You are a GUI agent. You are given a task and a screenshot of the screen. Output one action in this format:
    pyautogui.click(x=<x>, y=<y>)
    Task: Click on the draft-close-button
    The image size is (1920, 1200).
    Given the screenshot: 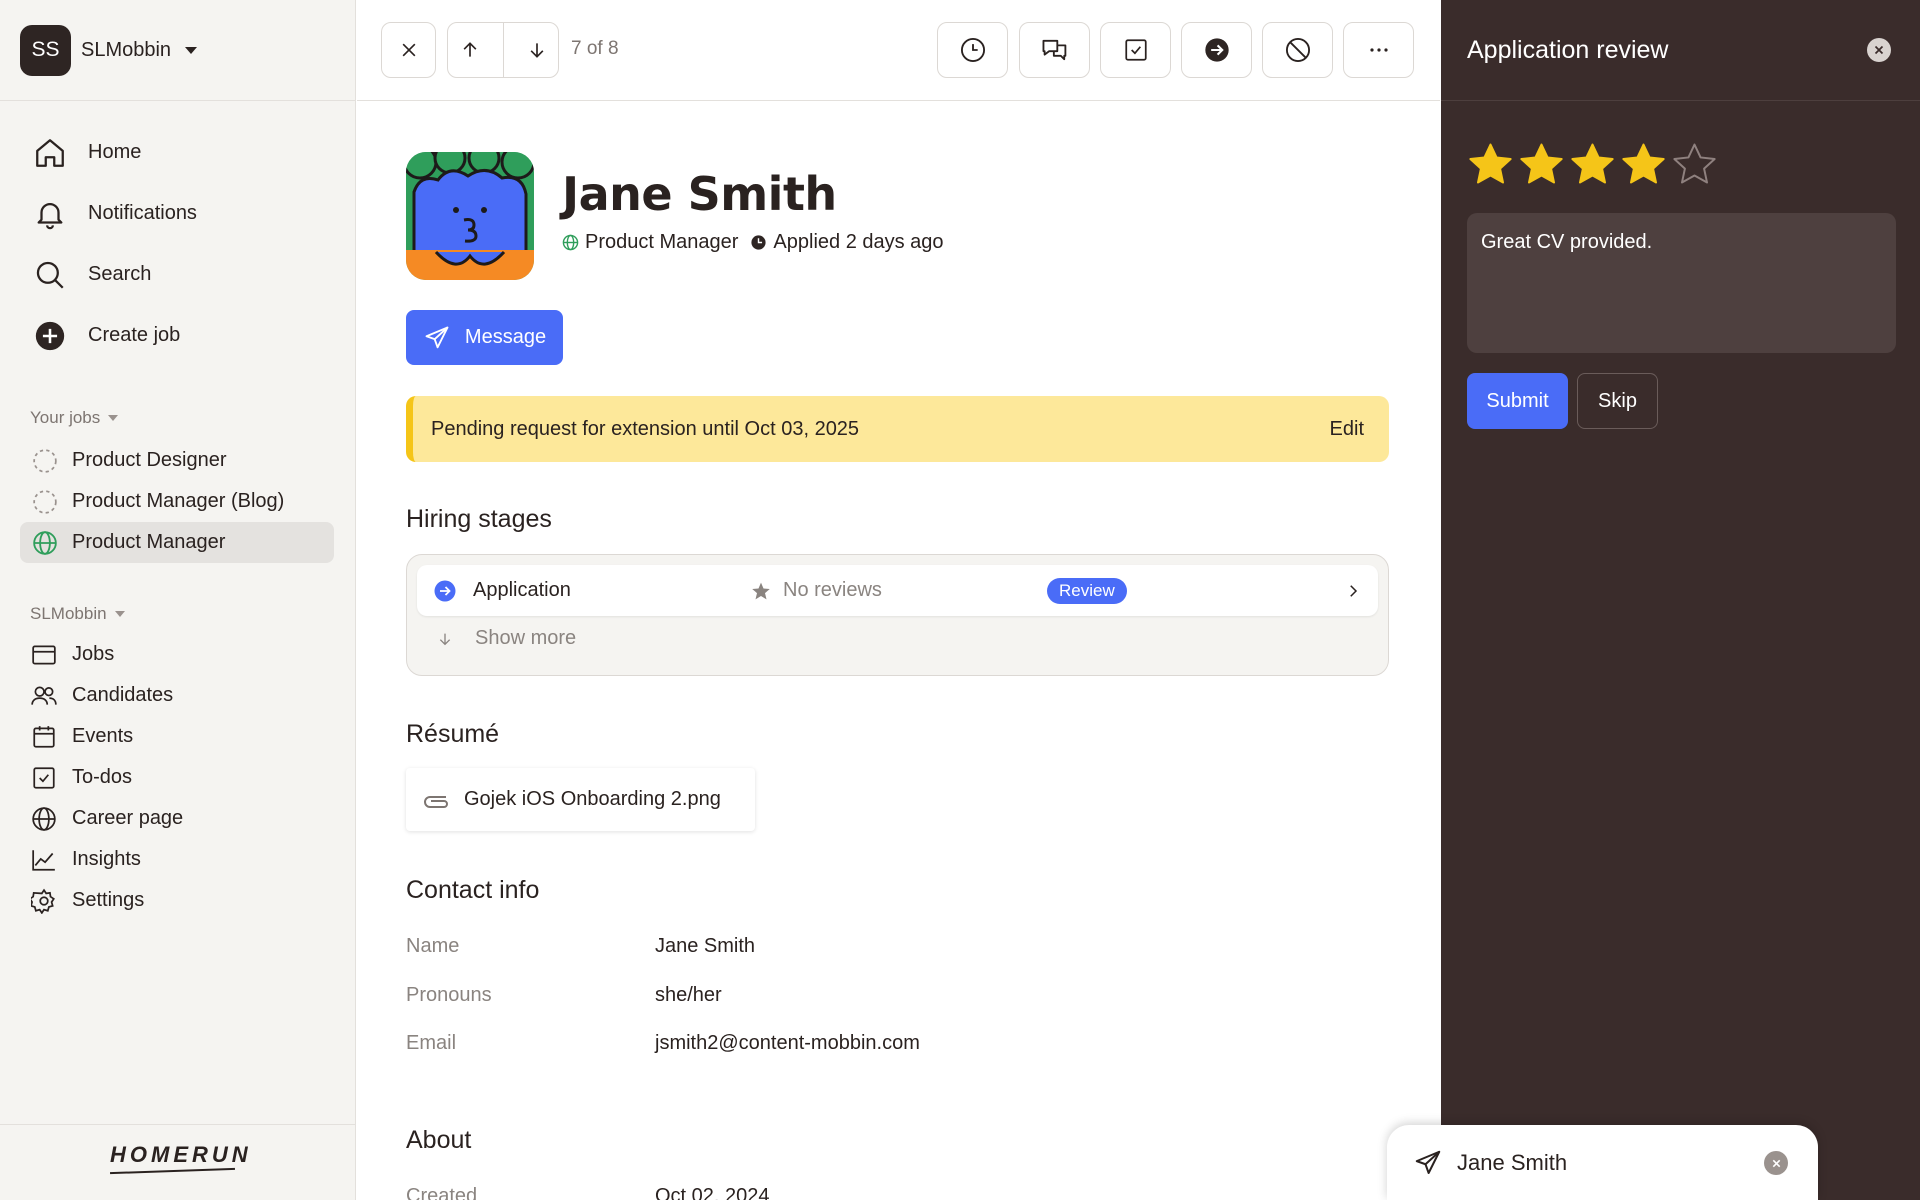 What is the action you would take?
    pyautogui.click(x=1776, y=1163)
    